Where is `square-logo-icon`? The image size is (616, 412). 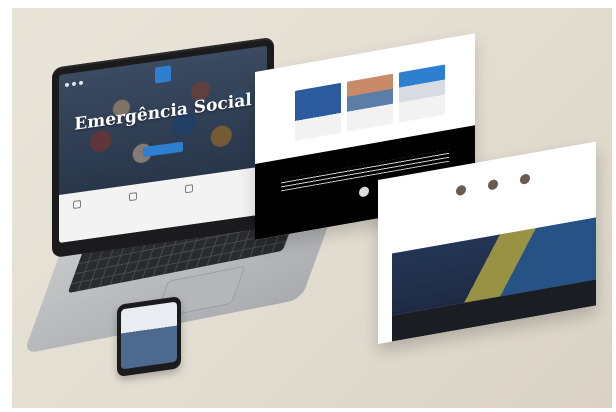 square-logo-icon is located at coordinates (163, 74).